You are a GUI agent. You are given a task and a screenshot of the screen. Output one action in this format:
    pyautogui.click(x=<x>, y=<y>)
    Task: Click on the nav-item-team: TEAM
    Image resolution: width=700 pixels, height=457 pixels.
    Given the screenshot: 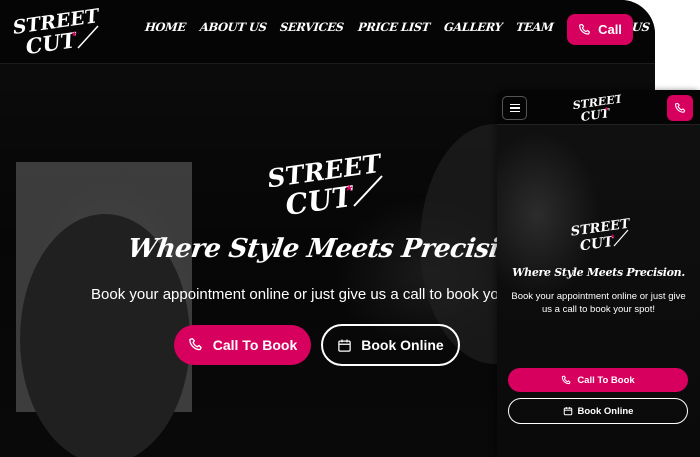 What is the action you would take?
    pyautogui.click(x=534, y=27)
    